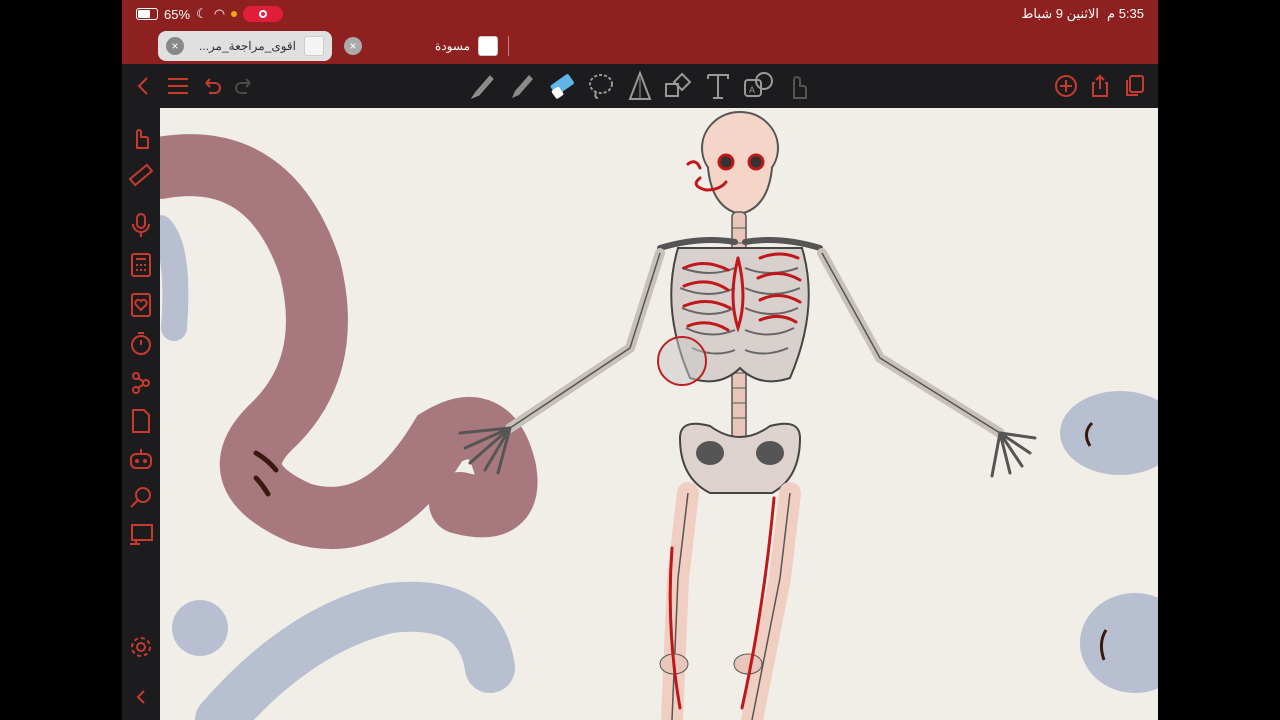  Describe the element at coordinates (141, 265) in the screenshot. I see `calculator-icon` at that location.